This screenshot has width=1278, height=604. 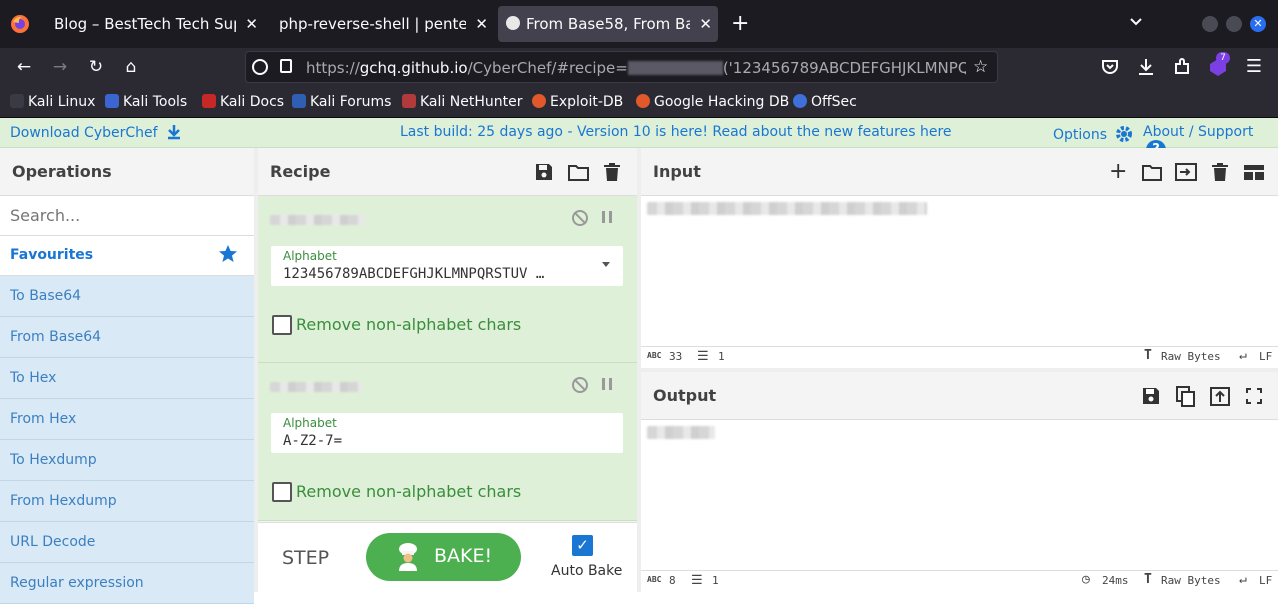 I want to click on extensions-puzzle-icon, so click(x=1182, y=67).